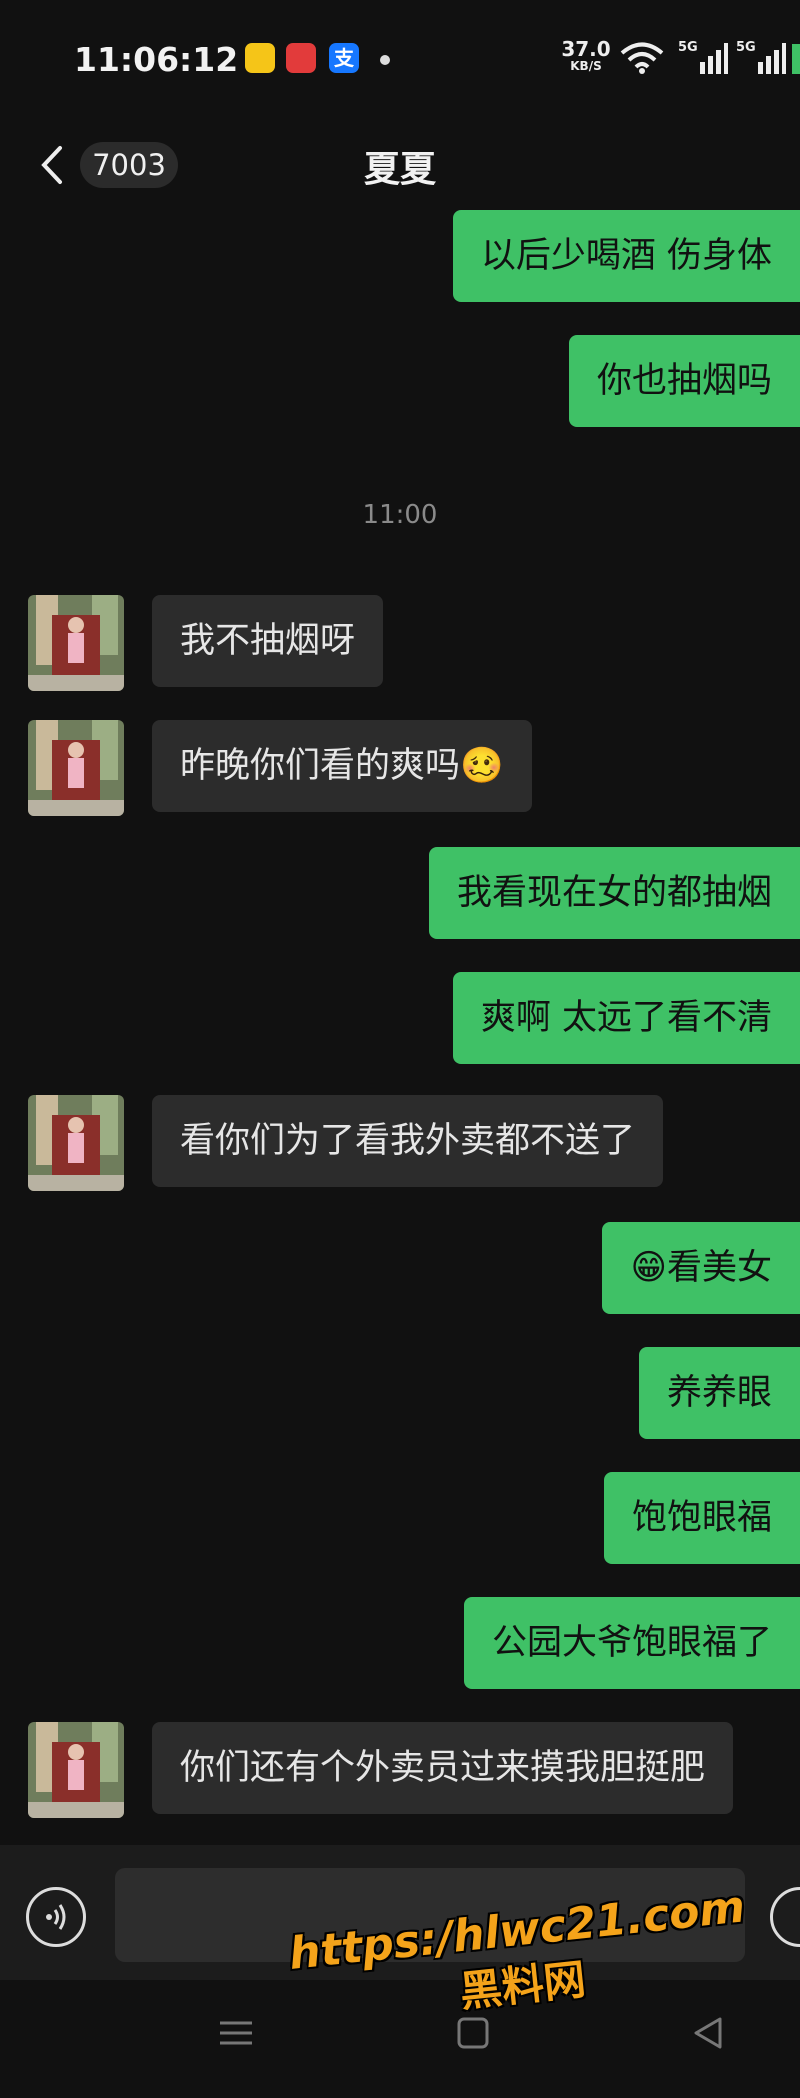  Describe the element at coordinates (54, 165) in the screenshot. I see `back-arrow-icon` at that location.